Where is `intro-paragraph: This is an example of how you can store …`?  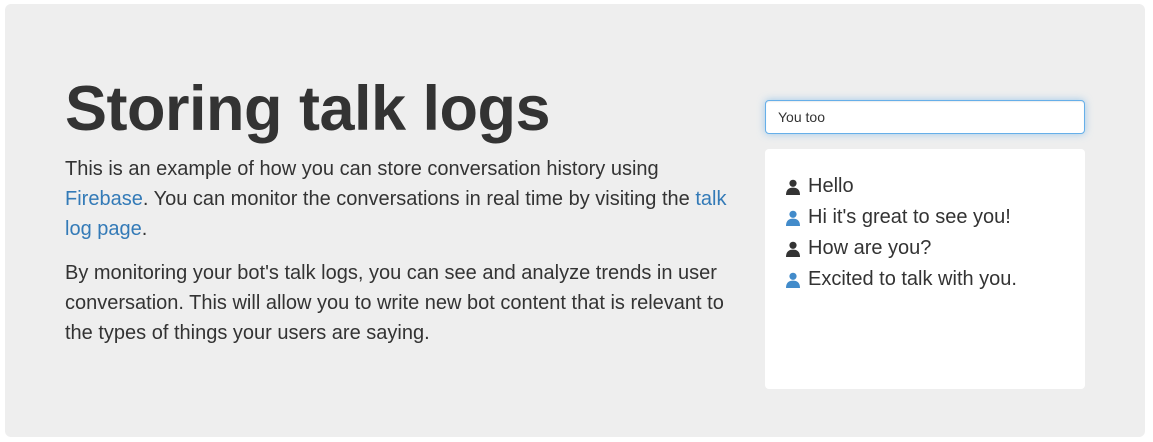
intro-paragraph: This is an example of how you can store … is located at coordinates (405, 199).